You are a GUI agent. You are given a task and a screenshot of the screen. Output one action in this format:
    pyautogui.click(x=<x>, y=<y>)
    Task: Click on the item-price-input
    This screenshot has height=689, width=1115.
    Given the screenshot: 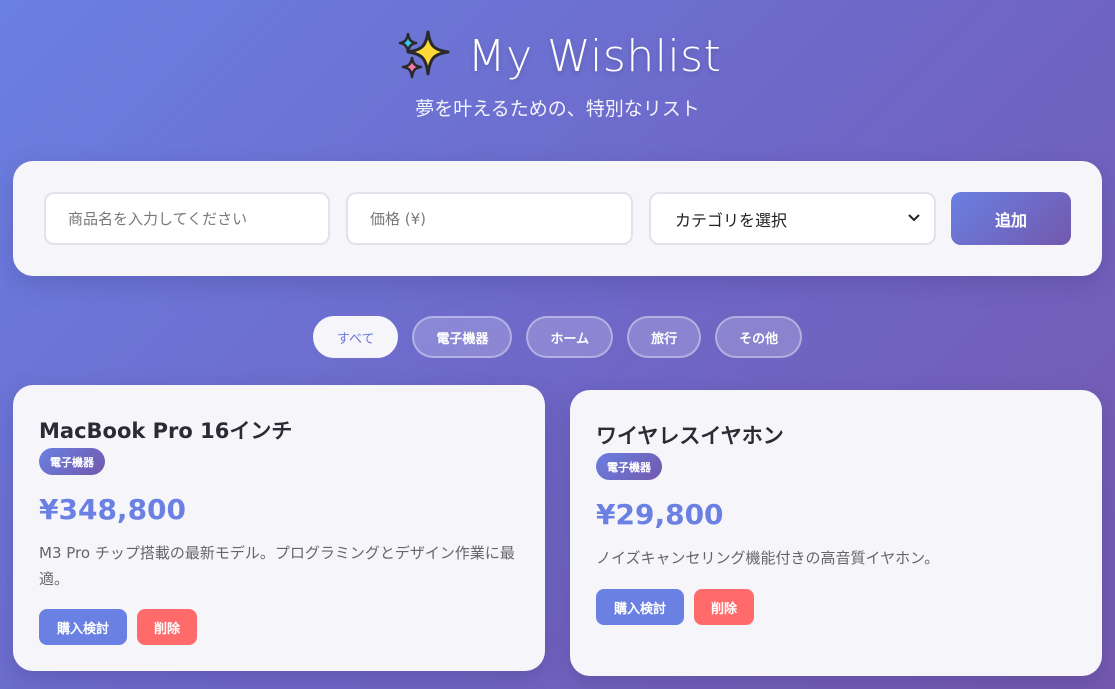 What is the action you would take?
    pyautogui.click(x=489, y=218)
    